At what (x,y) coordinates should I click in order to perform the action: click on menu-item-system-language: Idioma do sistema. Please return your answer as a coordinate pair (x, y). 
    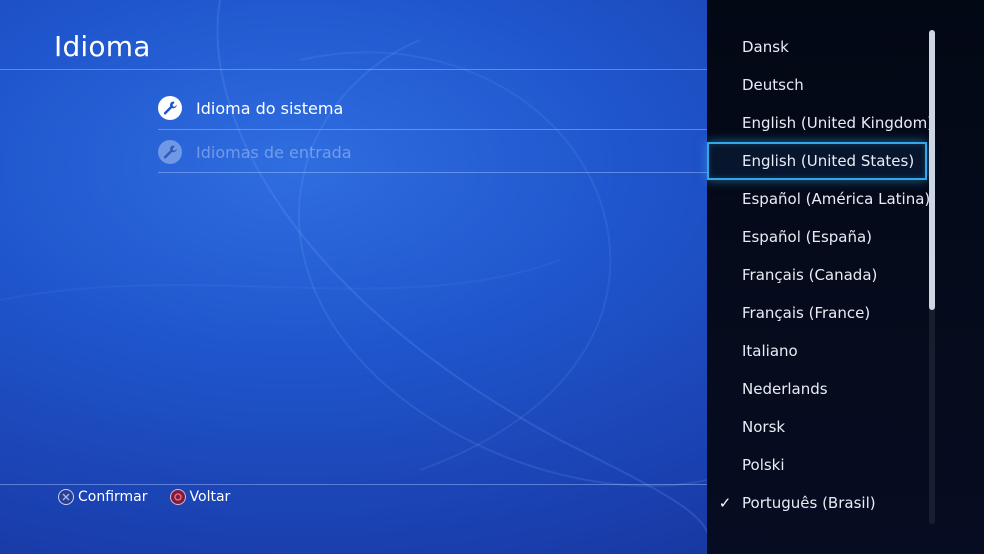
    Looking at the image, I should click on (250, 108).